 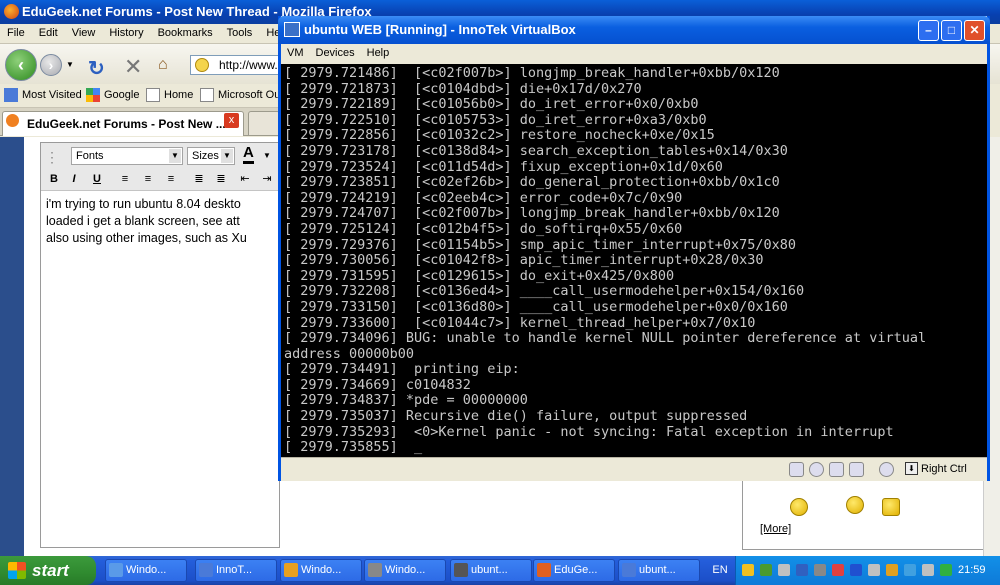 I want to click on reload-icon: ↻, so click(x=96, y=68).